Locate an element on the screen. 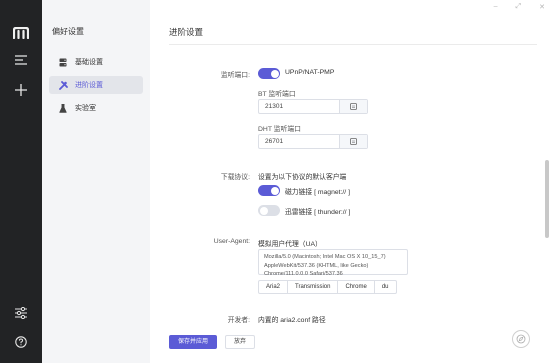  scroll-indicator is located at coordinates (521, 339).